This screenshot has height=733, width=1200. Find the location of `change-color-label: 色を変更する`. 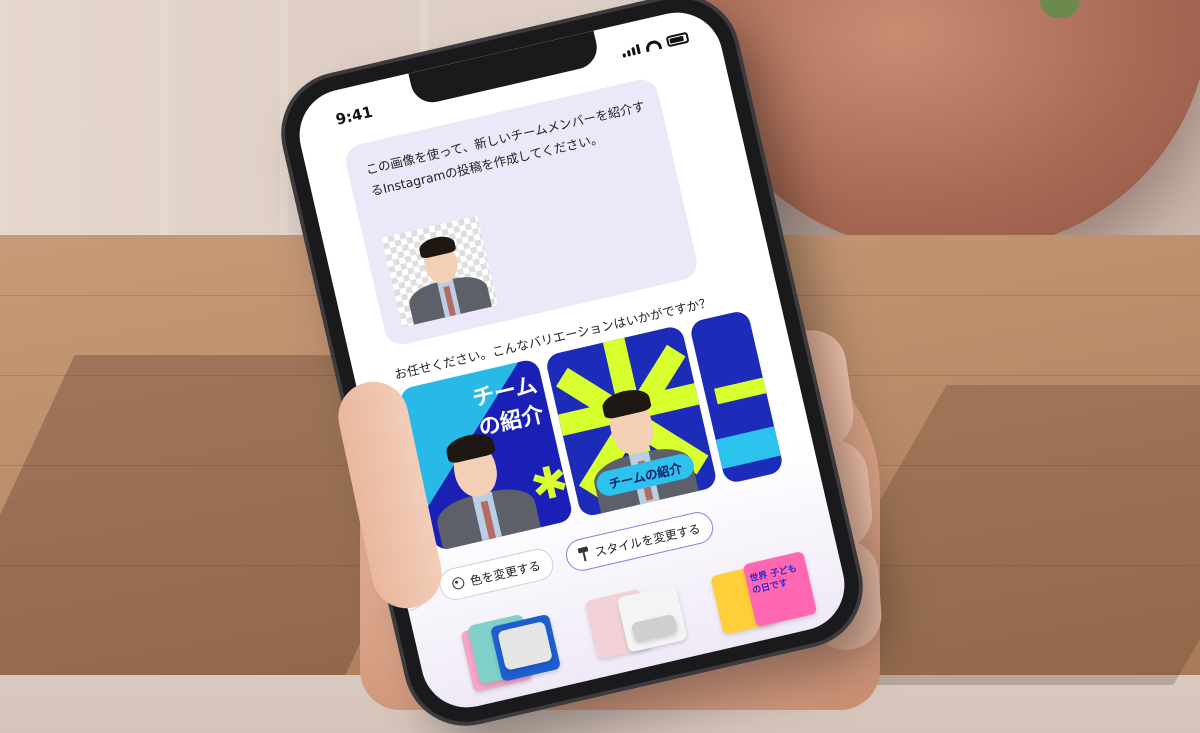

change-color-label: 色を変更する is located at coordinates (505, 573).